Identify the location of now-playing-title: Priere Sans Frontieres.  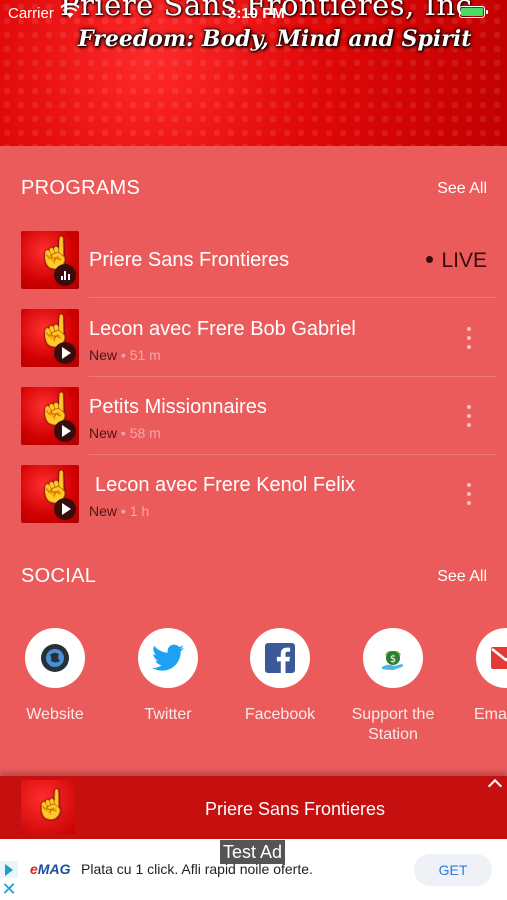
(295, 809).